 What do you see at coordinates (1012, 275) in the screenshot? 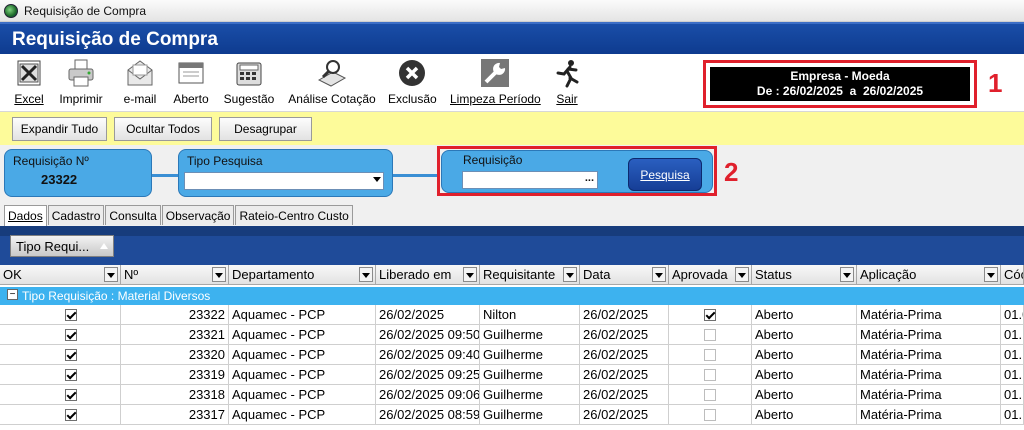
I see `column-header-codigo: Cóc` at bounding box center [1012, 275].